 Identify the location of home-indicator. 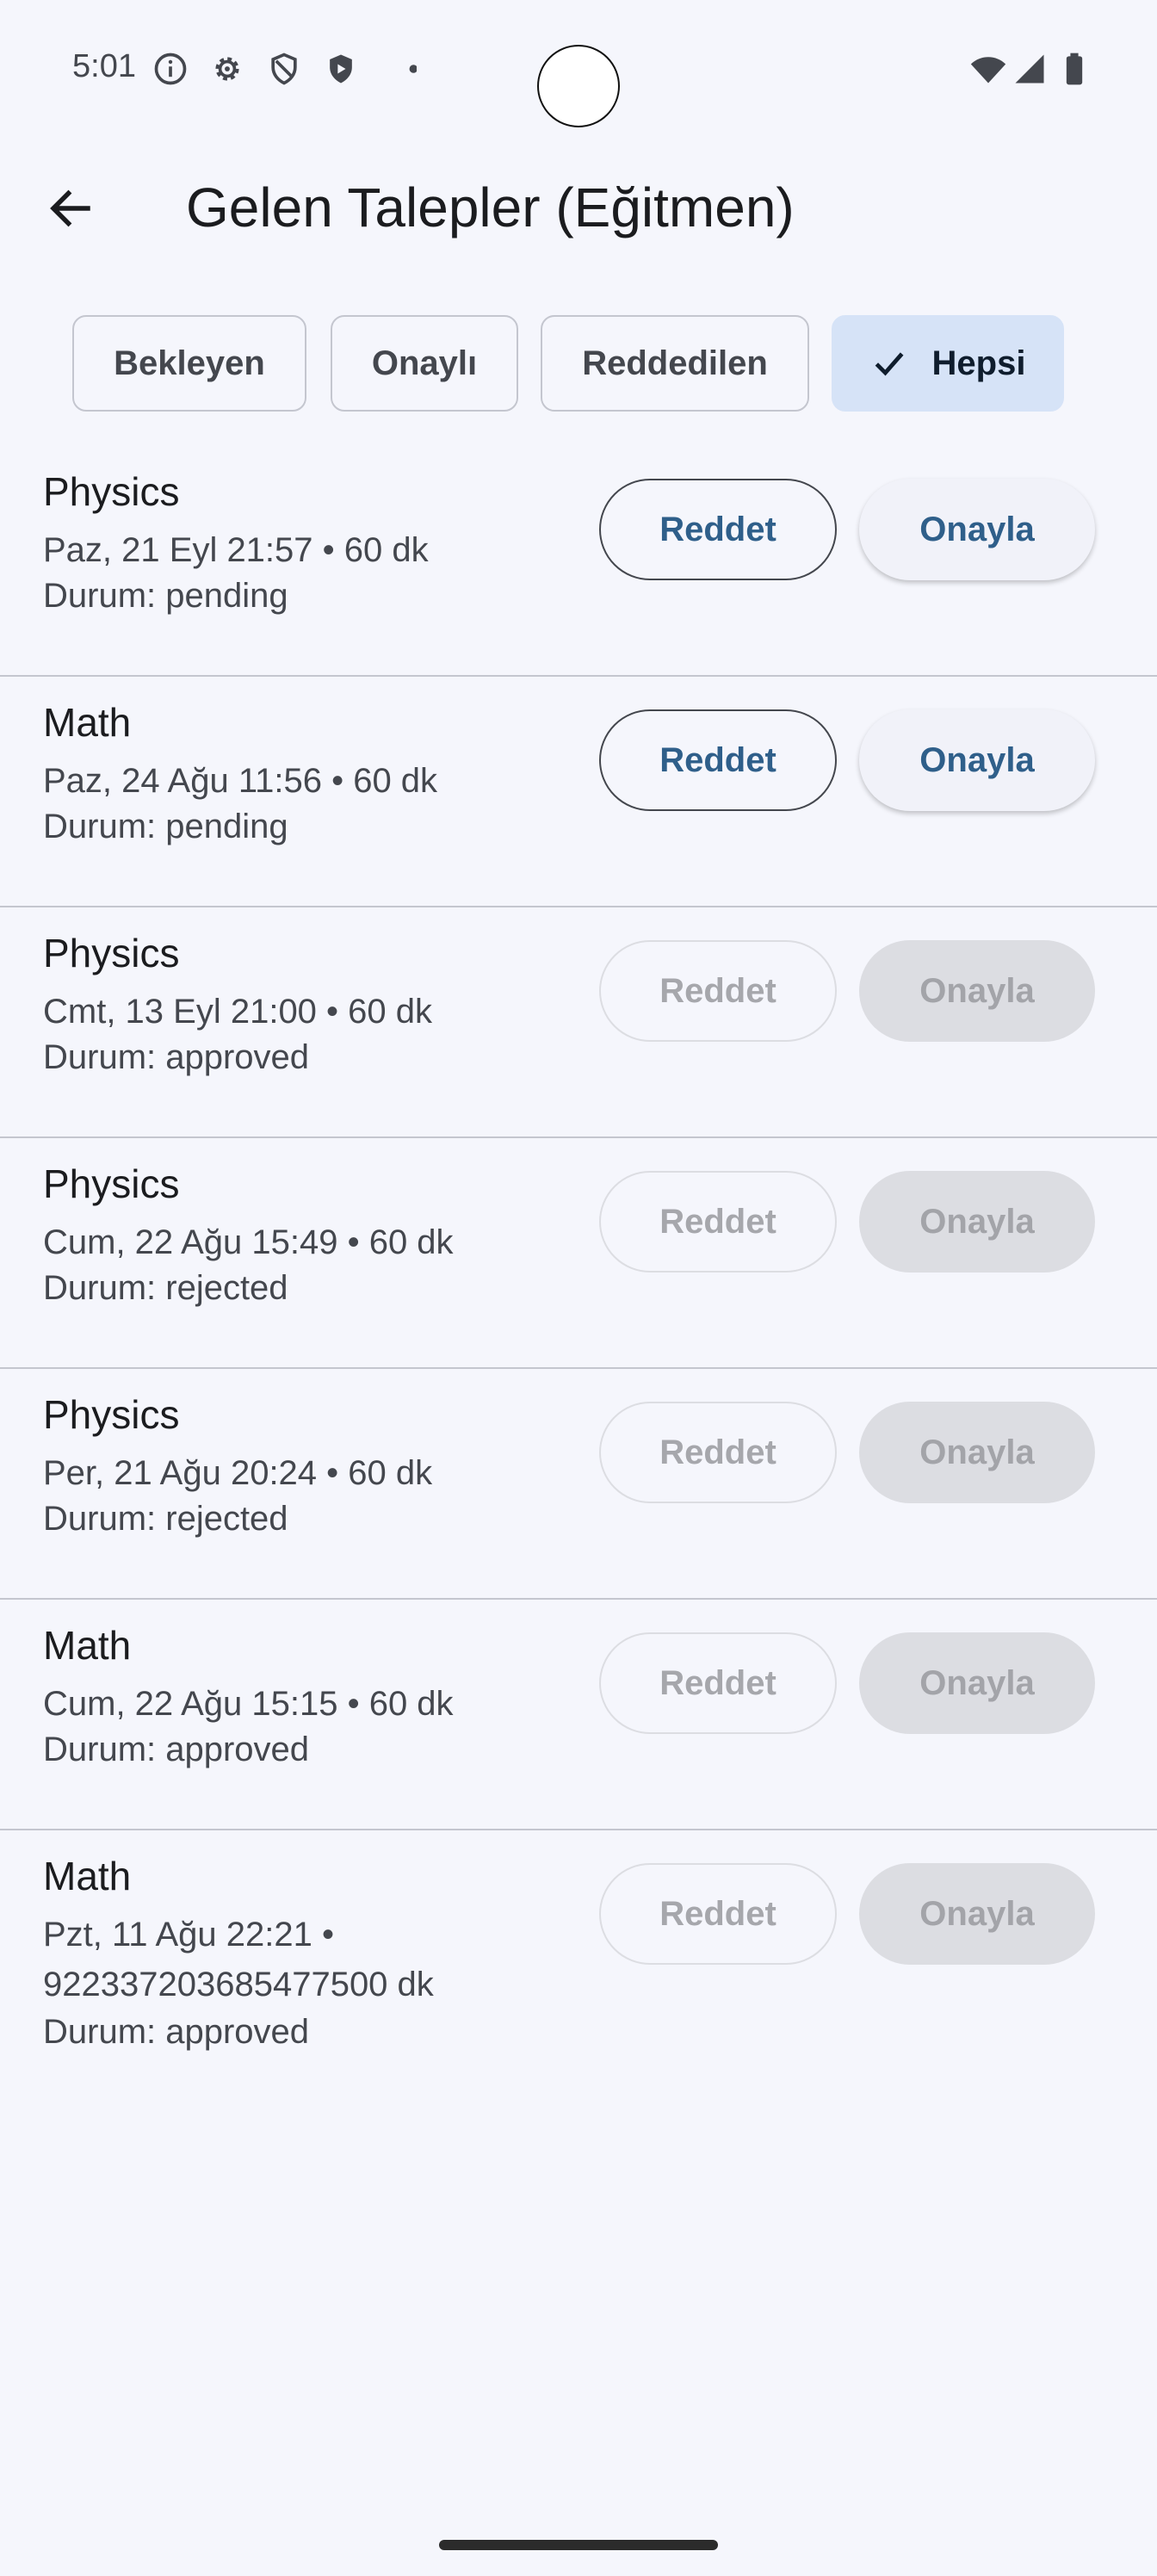
(579, 2545).